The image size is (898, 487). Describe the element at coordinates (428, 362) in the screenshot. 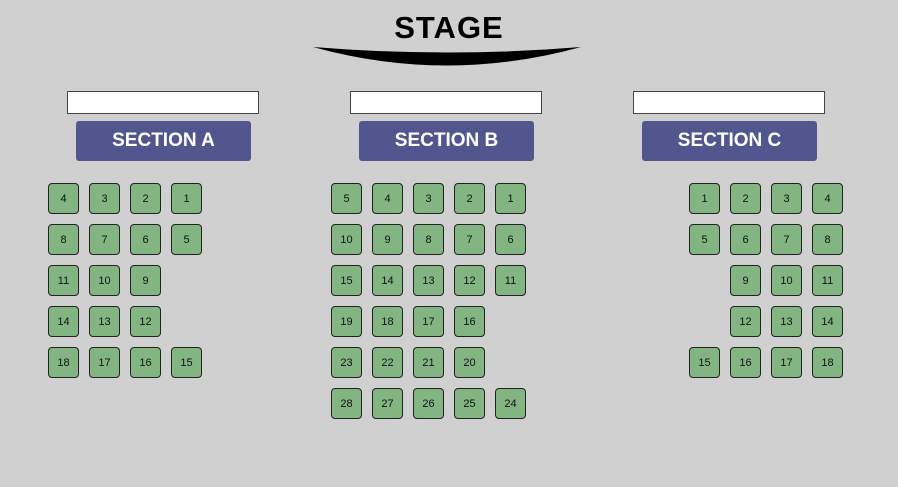

I see `seat-b-21: 21` at that location.